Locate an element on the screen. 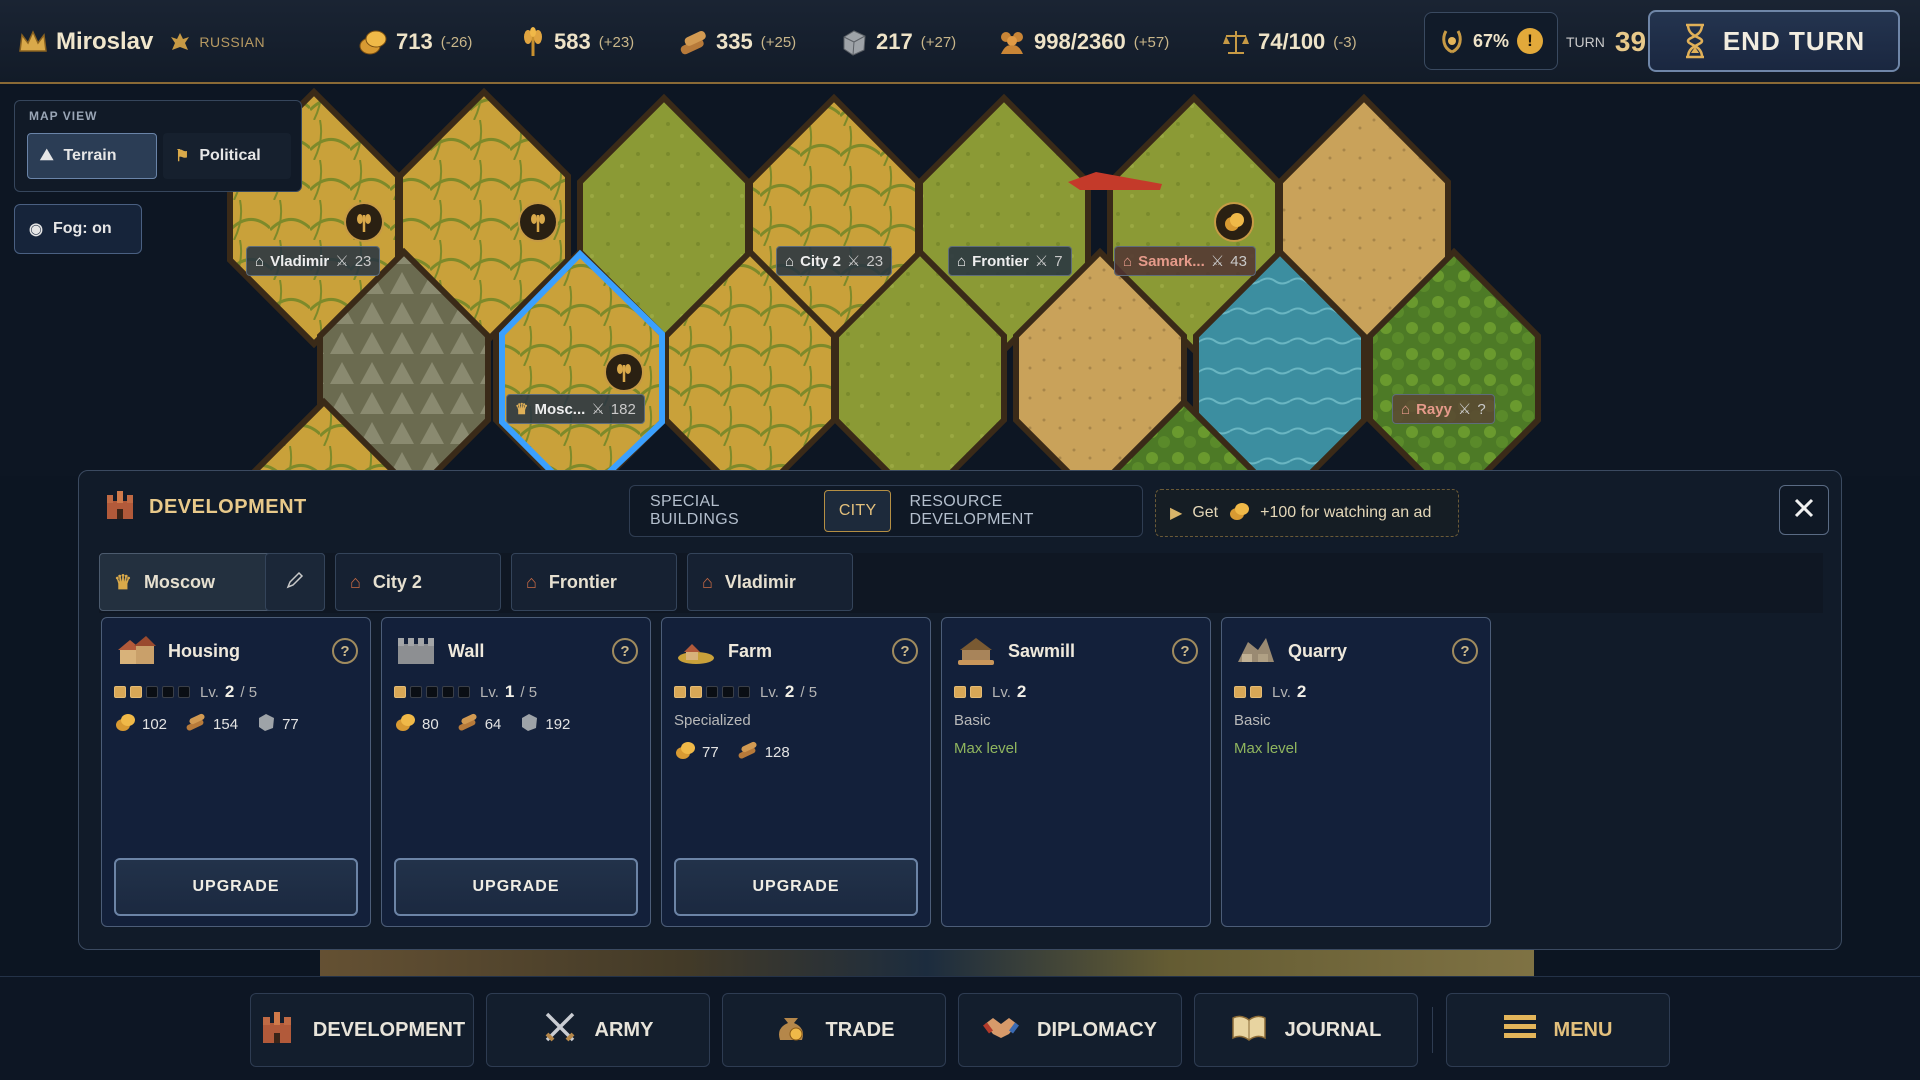 Image resolution: width=1920 pixels, height=1080 pixels. farm-icon is located at coordinates (696, 651).